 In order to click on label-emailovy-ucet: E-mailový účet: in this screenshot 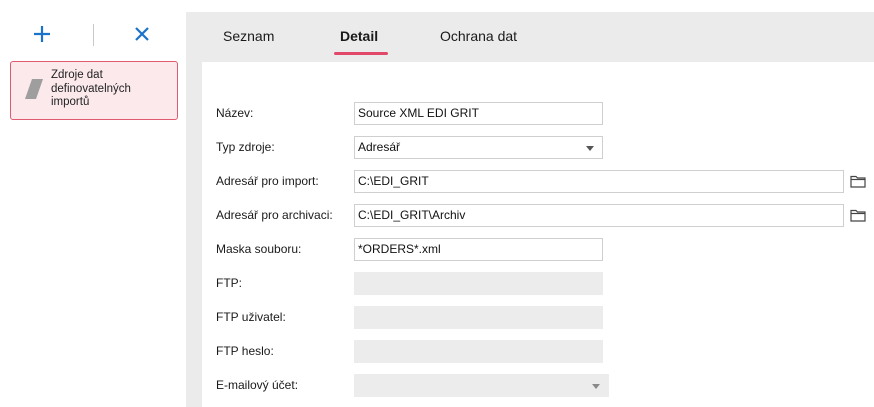, I will do `click(257, 385)`.